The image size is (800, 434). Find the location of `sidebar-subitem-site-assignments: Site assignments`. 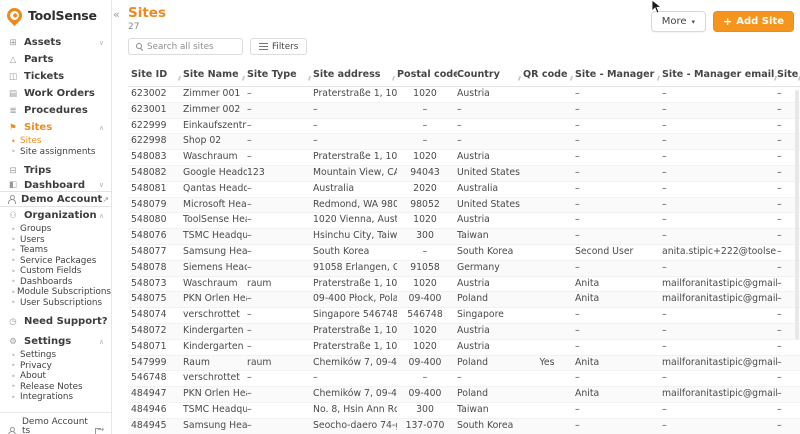

sidebar-subitem-site-assignments: Site assignments is located at coordinates (55, 152).